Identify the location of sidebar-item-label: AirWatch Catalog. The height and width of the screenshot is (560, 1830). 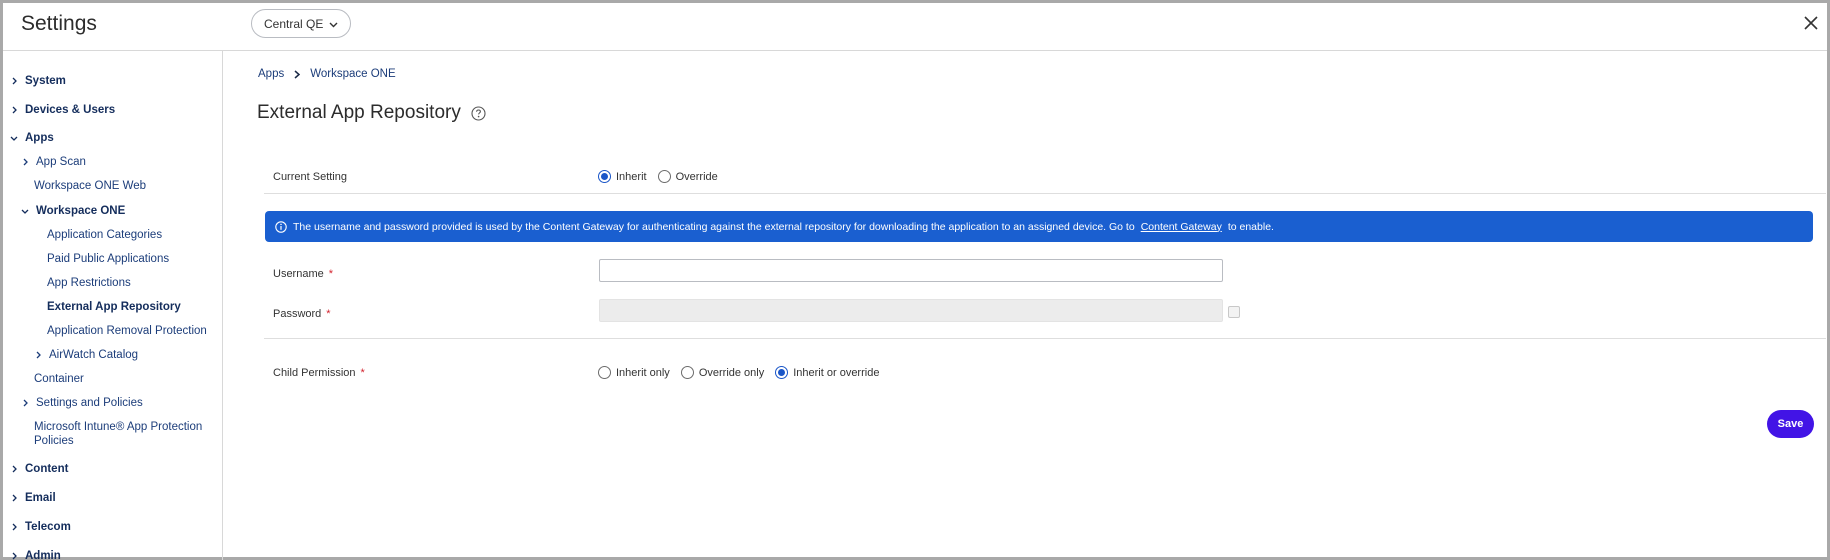
(94, 355).